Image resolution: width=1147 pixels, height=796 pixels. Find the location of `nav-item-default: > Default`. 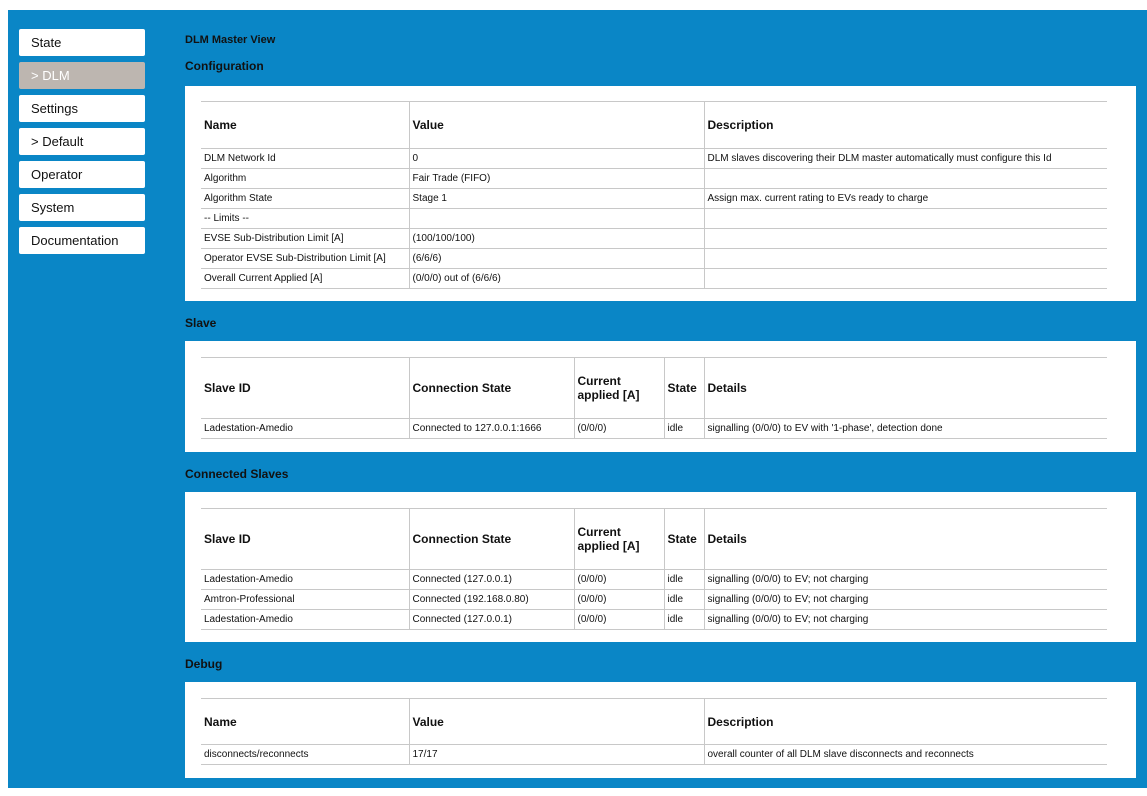

nav-item-default: > Default is located at coordinates (82, 141).